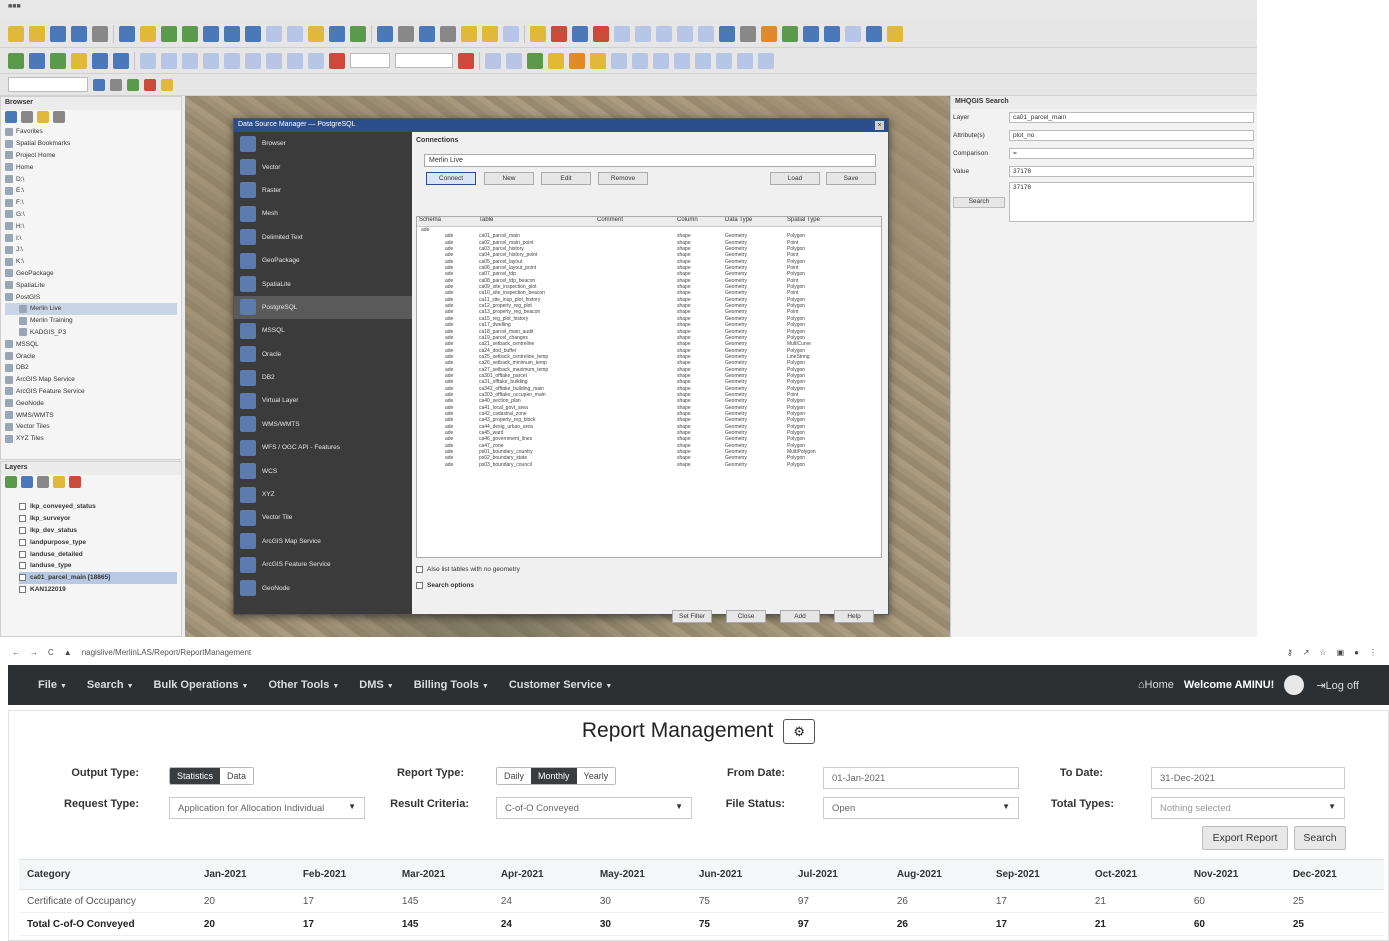 The width and height of the screenshot is (1389, 941). I want to click on share-icon: ↗, so click(1306, 652).